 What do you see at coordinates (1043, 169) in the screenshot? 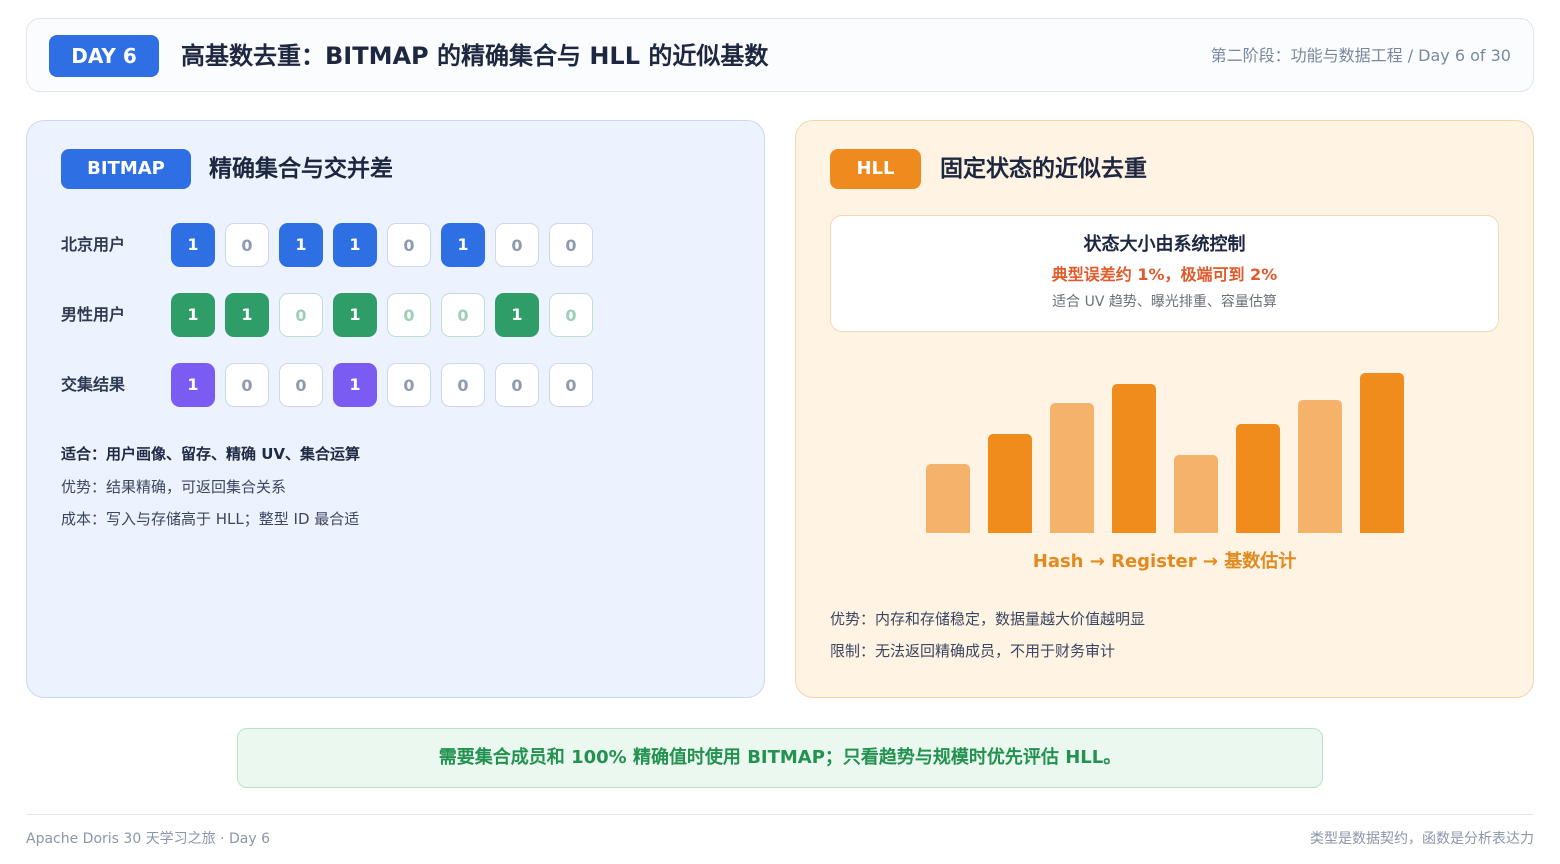
I see `hll-heading: 固定状态的近似去重` at bounding box center [1043, 169].